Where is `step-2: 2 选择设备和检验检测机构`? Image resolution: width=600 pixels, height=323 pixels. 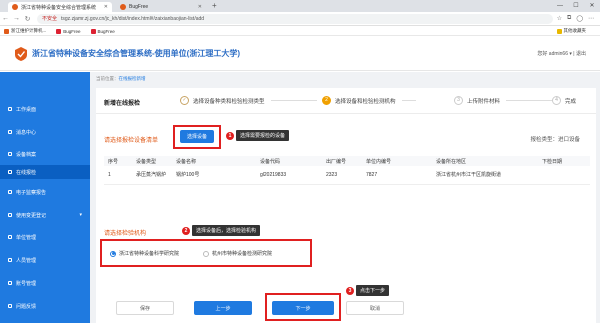 step-2: 2 选择设备和检验检测机构 is located at coordinates (369, 100).